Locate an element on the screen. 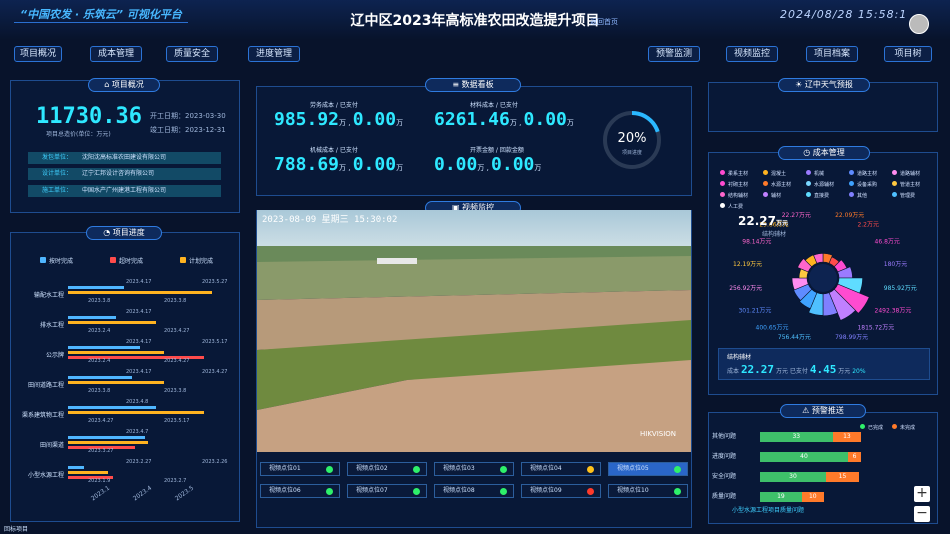 The height and width of the screenshot is (534, 950). cost-legend-item: 管理费 is located at coordinates (903, 195).